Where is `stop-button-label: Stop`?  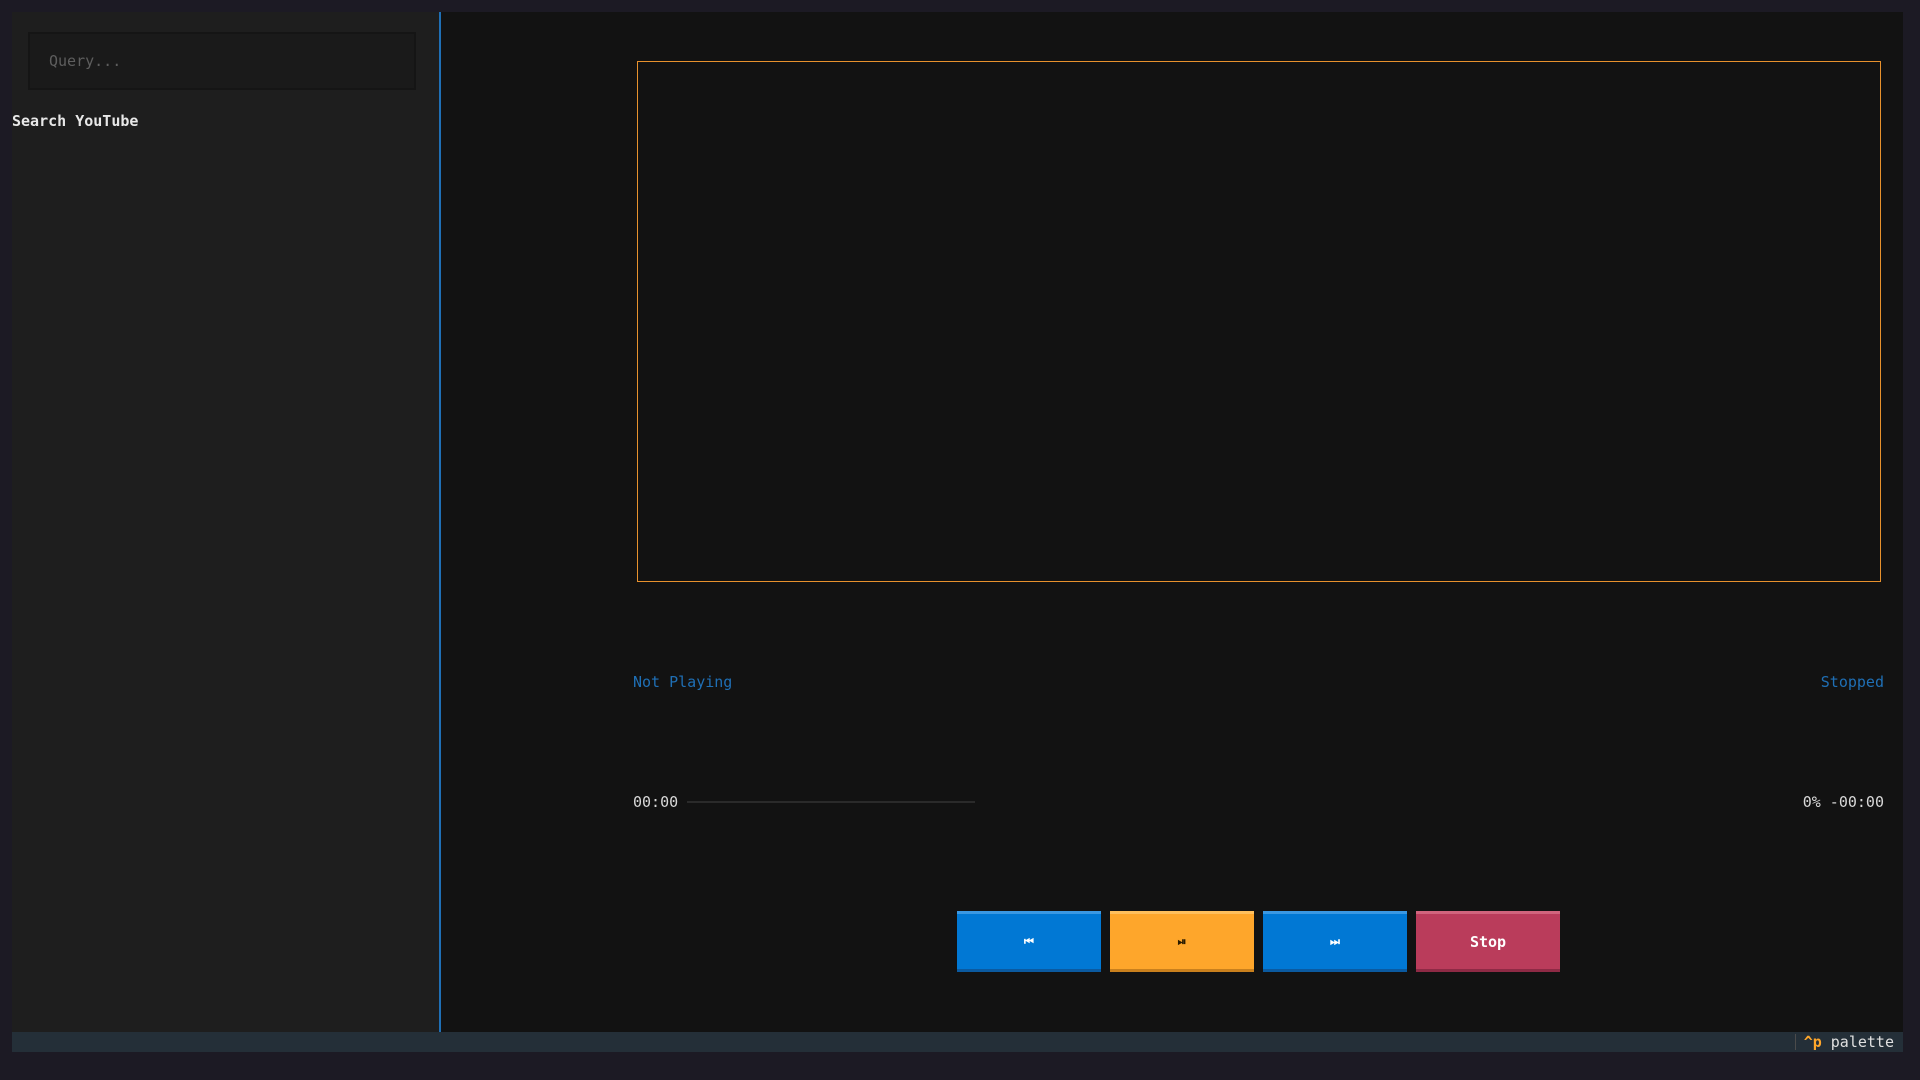
stop-button-label: Stop is located at coordinates (1488, 941).